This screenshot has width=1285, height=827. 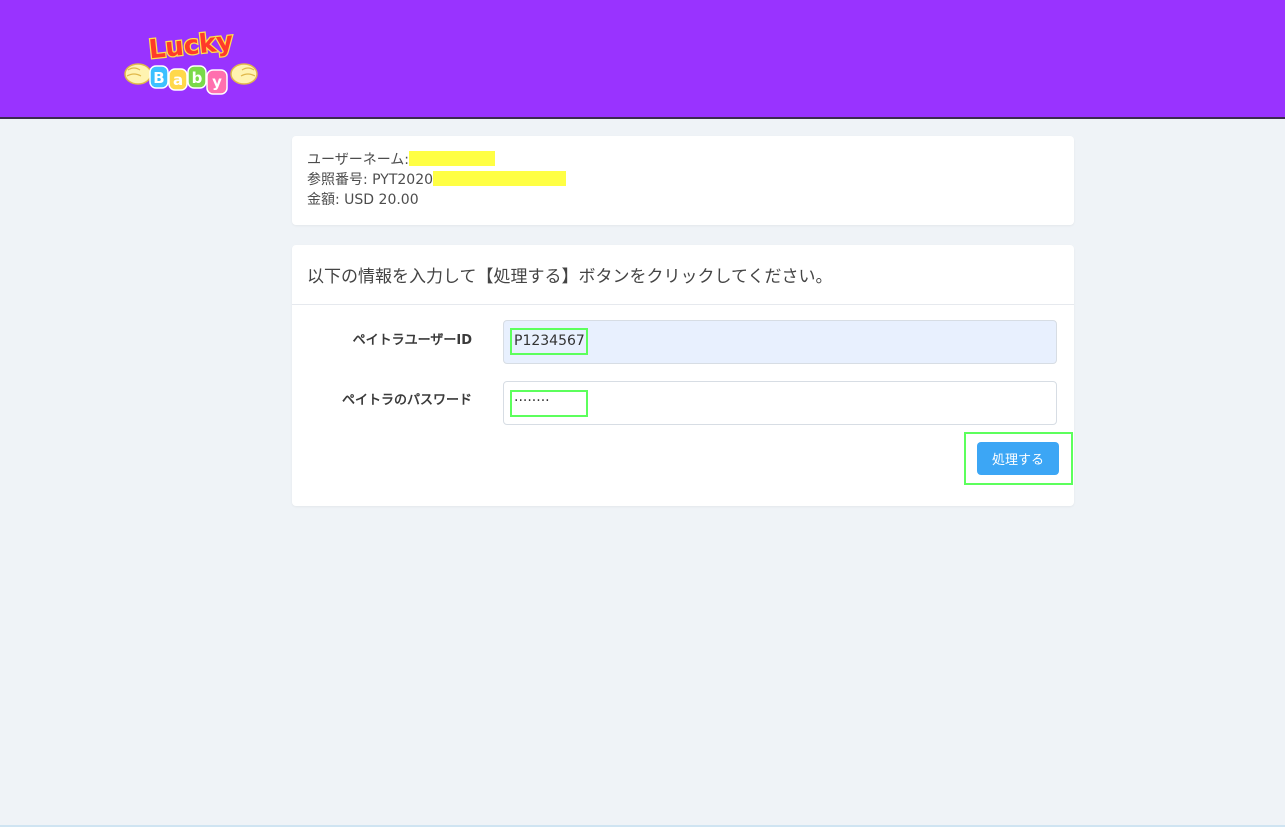 What do you see at coordinates (452, 158) in the screenshot?
I see `username-redaction` at bounding box center [452, 158].